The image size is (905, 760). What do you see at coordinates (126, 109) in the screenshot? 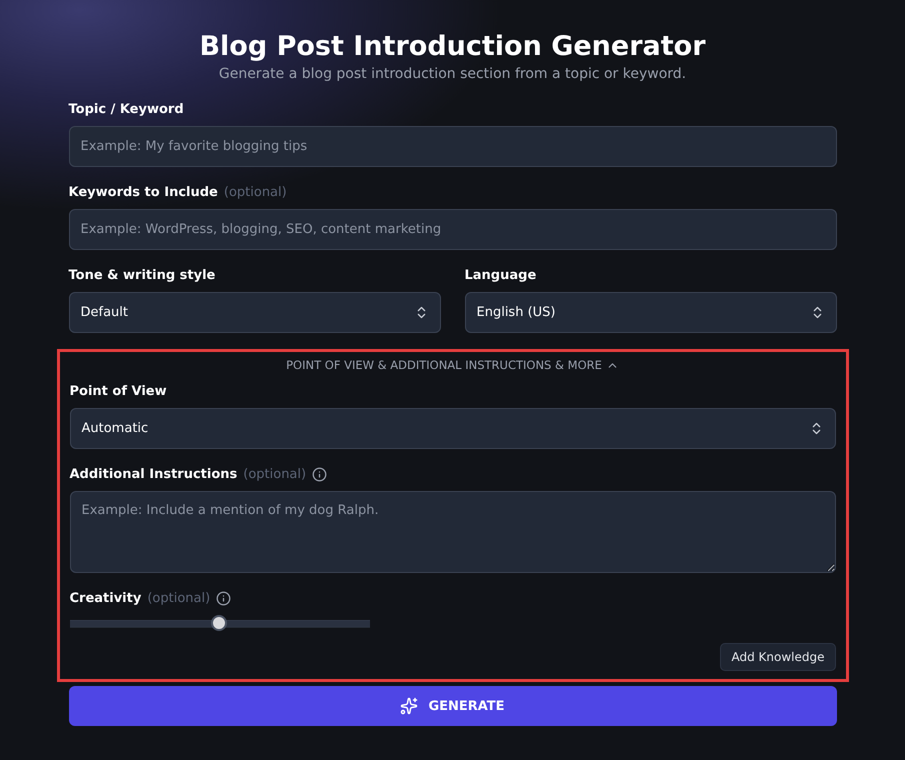
I see `field-label: Topic / Keyword` at bounding box center [126, 109].